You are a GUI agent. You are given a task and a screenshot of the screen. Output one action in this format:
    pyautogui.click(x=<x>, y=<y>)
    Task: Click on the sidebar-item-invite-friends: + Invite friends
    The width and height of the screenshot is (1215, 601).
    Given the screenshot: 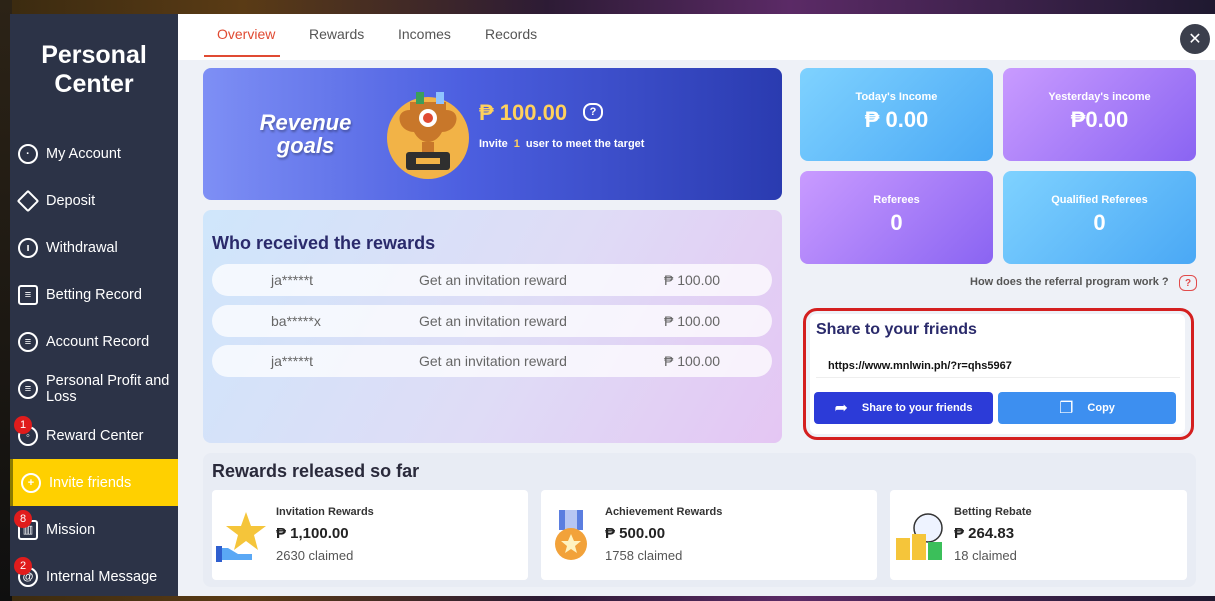 What is the action you would take?
    pyautogui.click(x=94, y=482)
    